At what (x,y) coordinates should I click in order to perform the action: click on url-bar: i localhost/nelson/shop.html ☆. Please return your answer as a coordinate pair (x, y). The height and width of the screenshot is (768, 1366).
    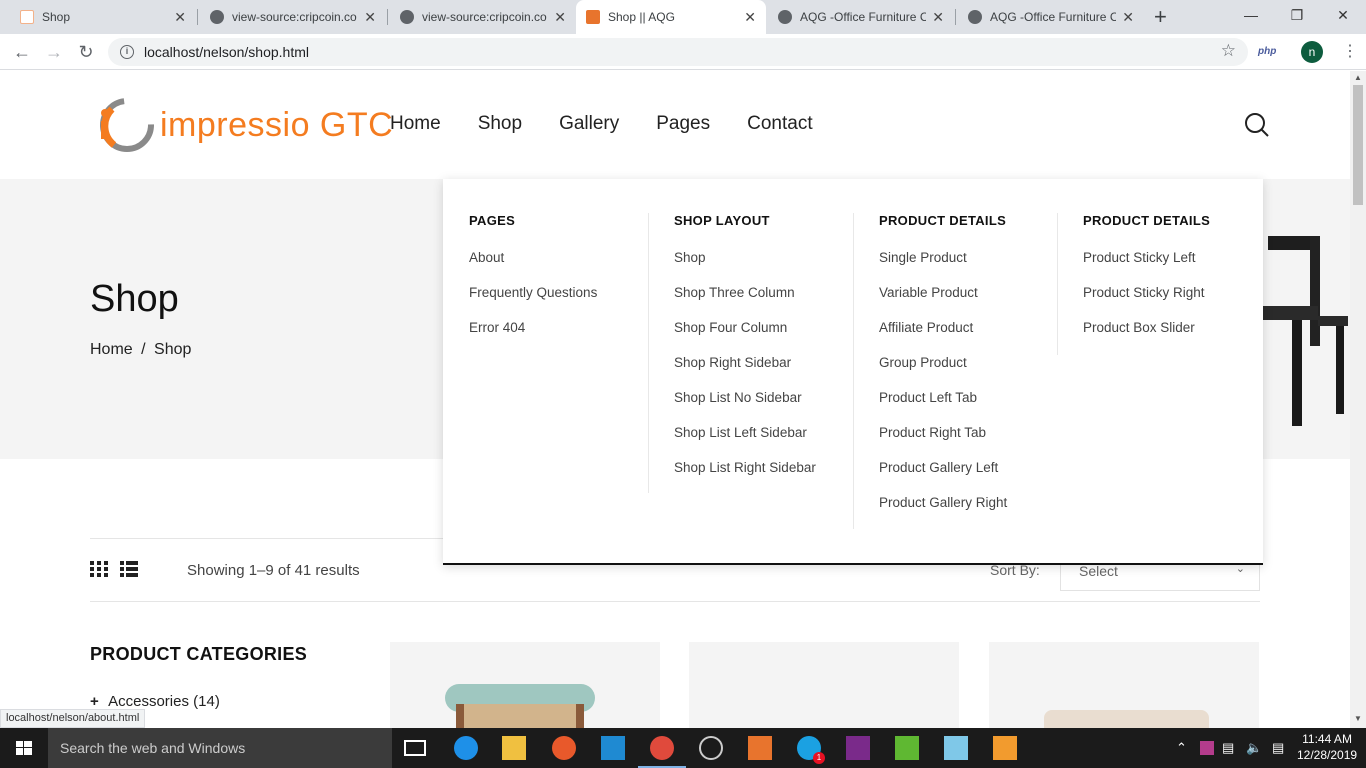
    Looking at the image, I should click on (678, 52).